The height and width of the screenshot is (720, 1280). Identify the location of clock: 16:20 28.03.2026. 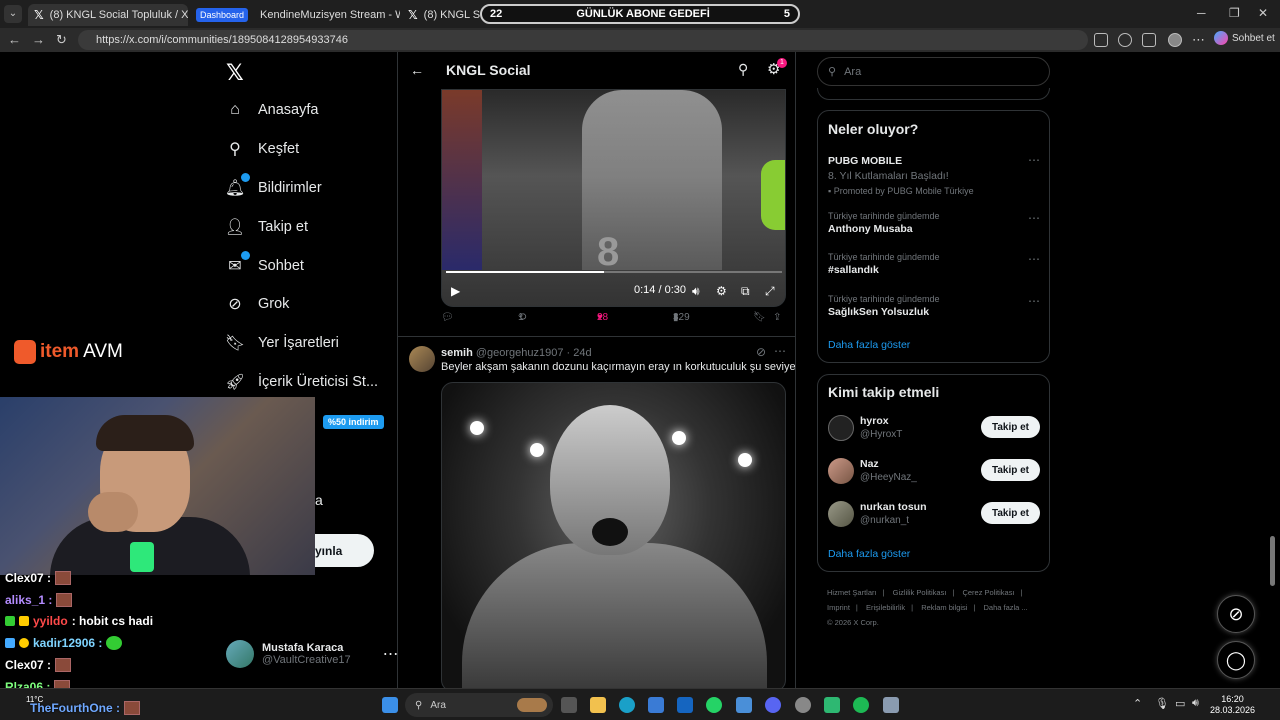
(1232, 705).